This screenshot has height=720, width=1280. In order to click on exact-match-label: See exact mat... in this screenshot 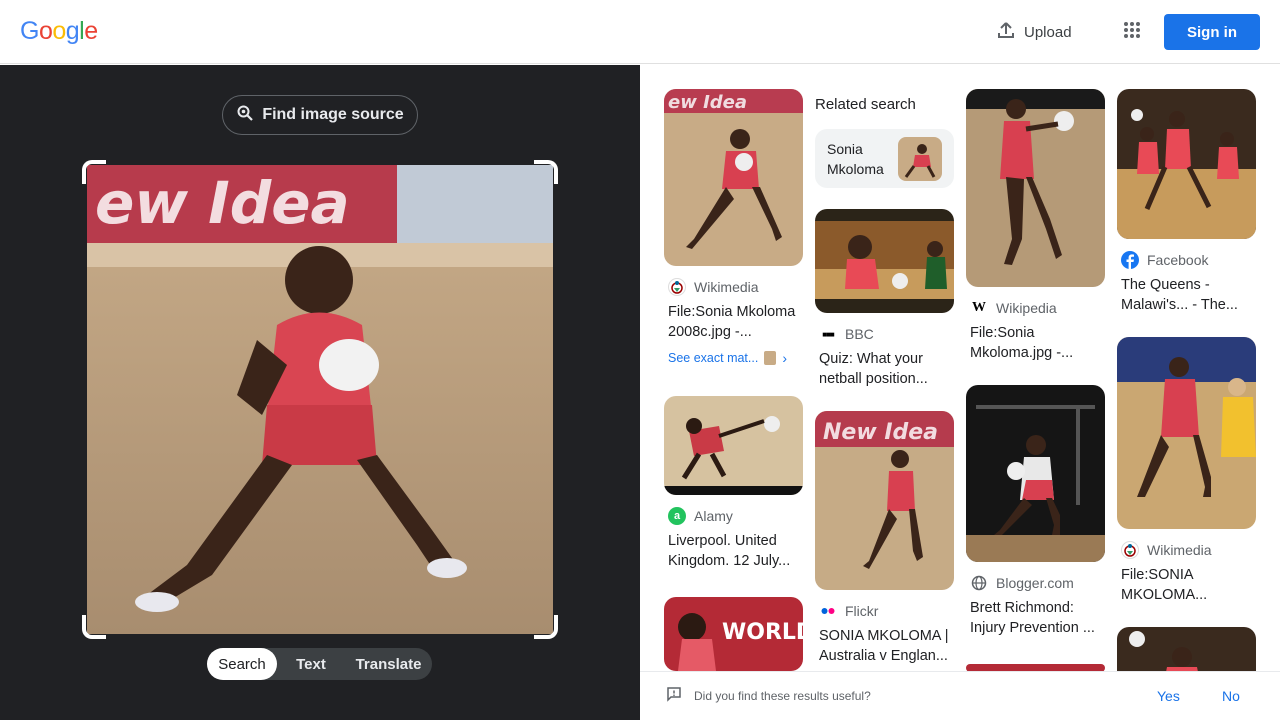, I will do `click(713, 358)`.